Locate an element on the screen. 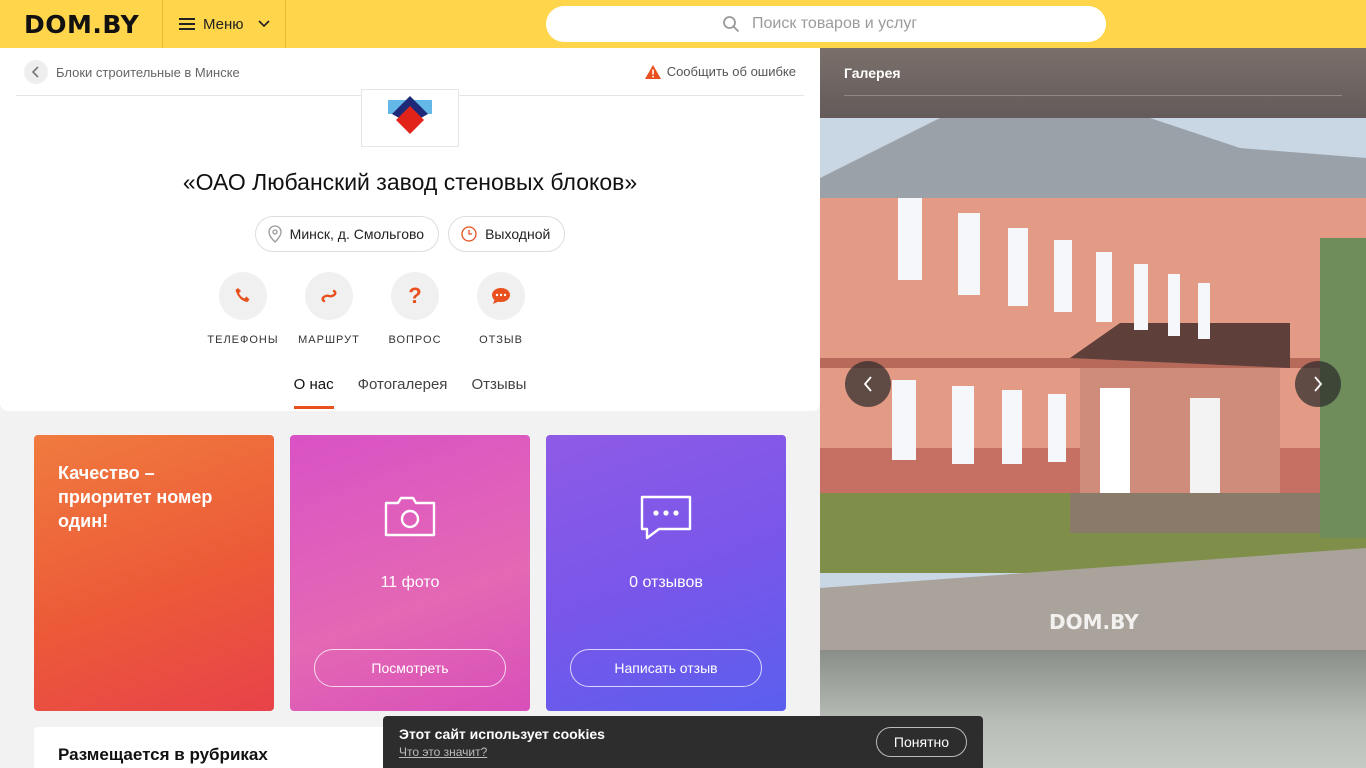  report-error-label: Сообщить об ошибке is located at coordinates (731, 71).